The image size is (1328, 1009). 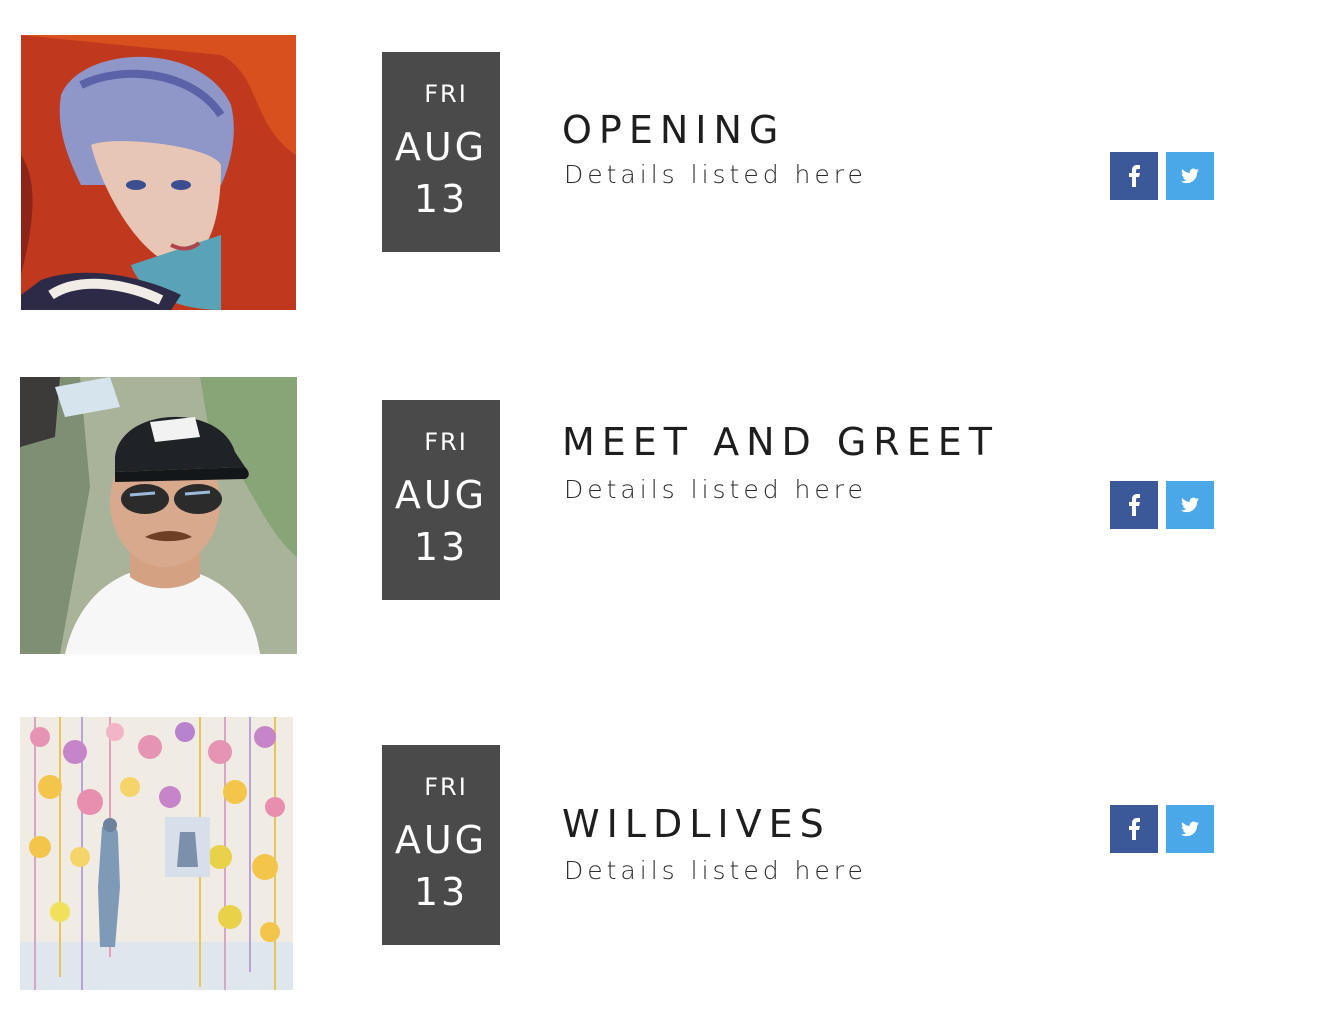 I want to click on event-title: WILDLIVES, so click(x=696, y=824).